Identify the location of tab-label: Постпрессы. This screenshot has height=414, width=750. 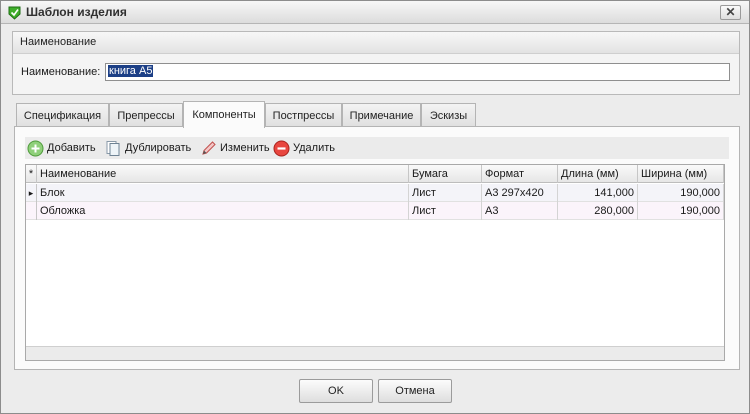
(303, 116).